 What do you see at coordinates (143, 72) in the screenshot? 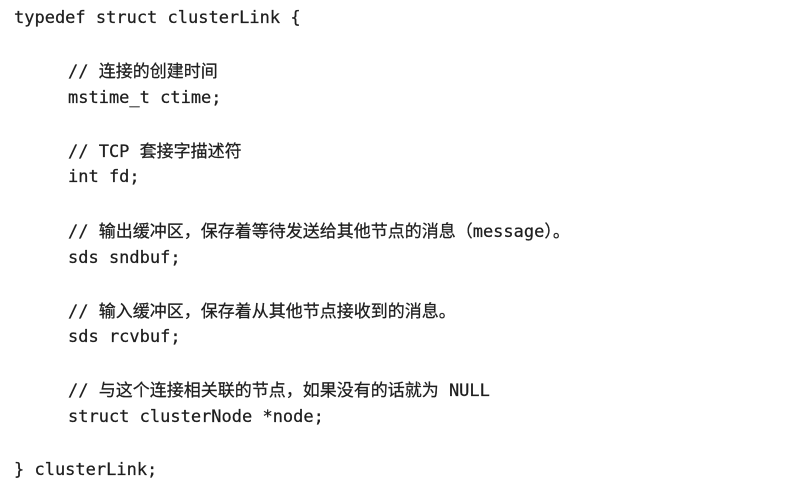
I see `comment-ctime: // 连接的创建时间` at bounding box center [143, 72].